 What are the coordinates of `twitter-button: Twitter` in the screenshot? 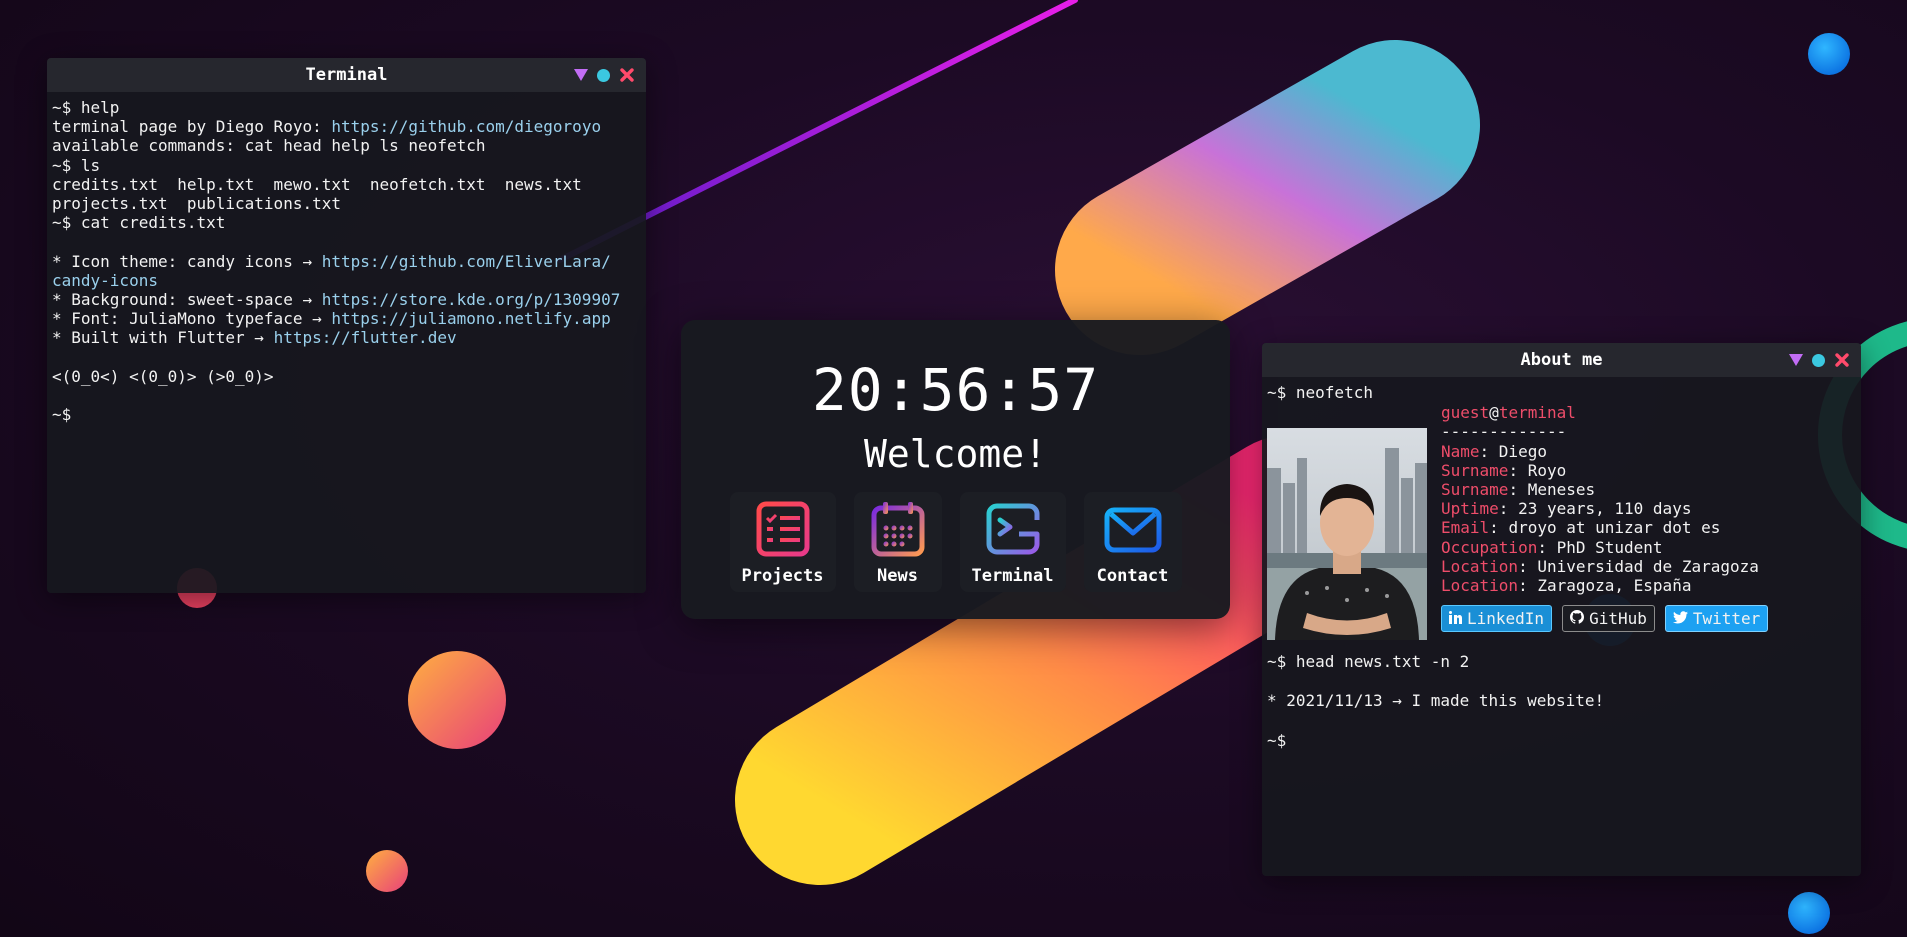 It's located at (1716, 619).